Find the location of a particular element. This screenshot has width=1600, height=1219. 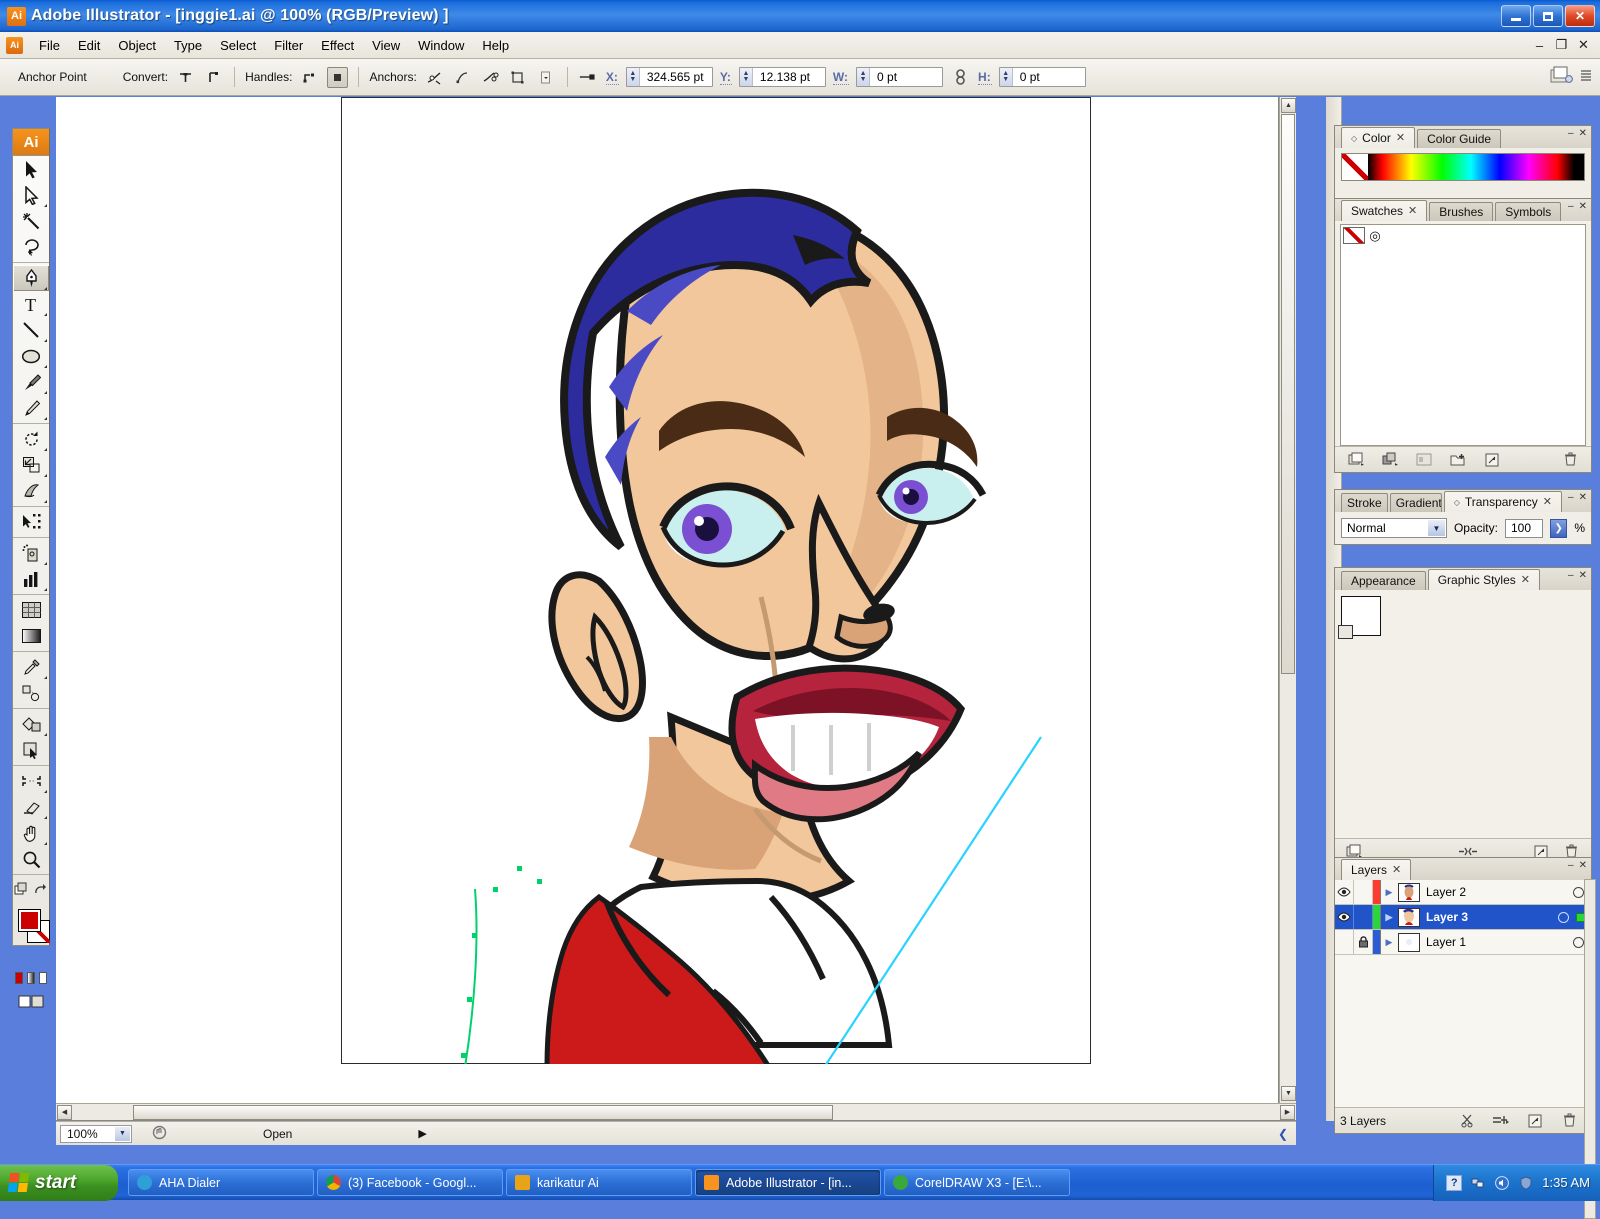

bounding-box-options-icon is located at coordinates (546, 77).